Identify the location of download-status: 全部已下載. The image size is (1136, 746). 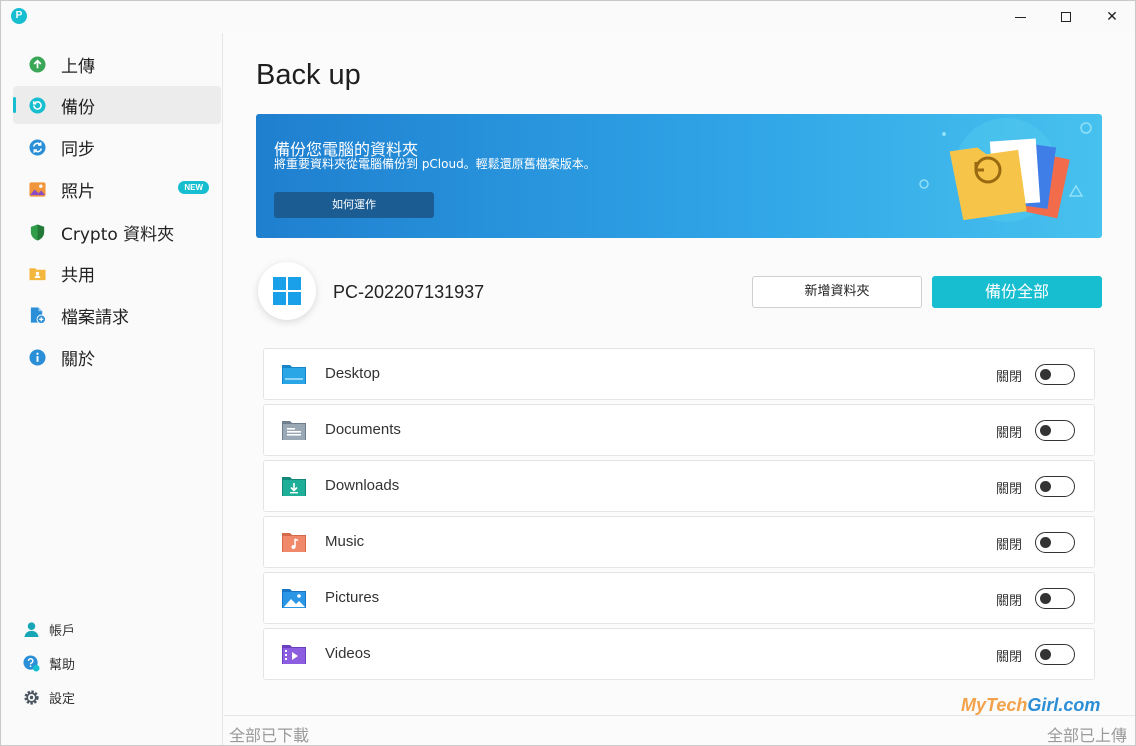
(269, 735).